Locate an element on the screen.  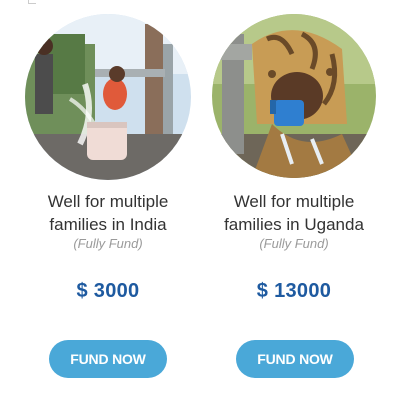
project-title: Well for multiple families in India is located at coordinates (108, 213).